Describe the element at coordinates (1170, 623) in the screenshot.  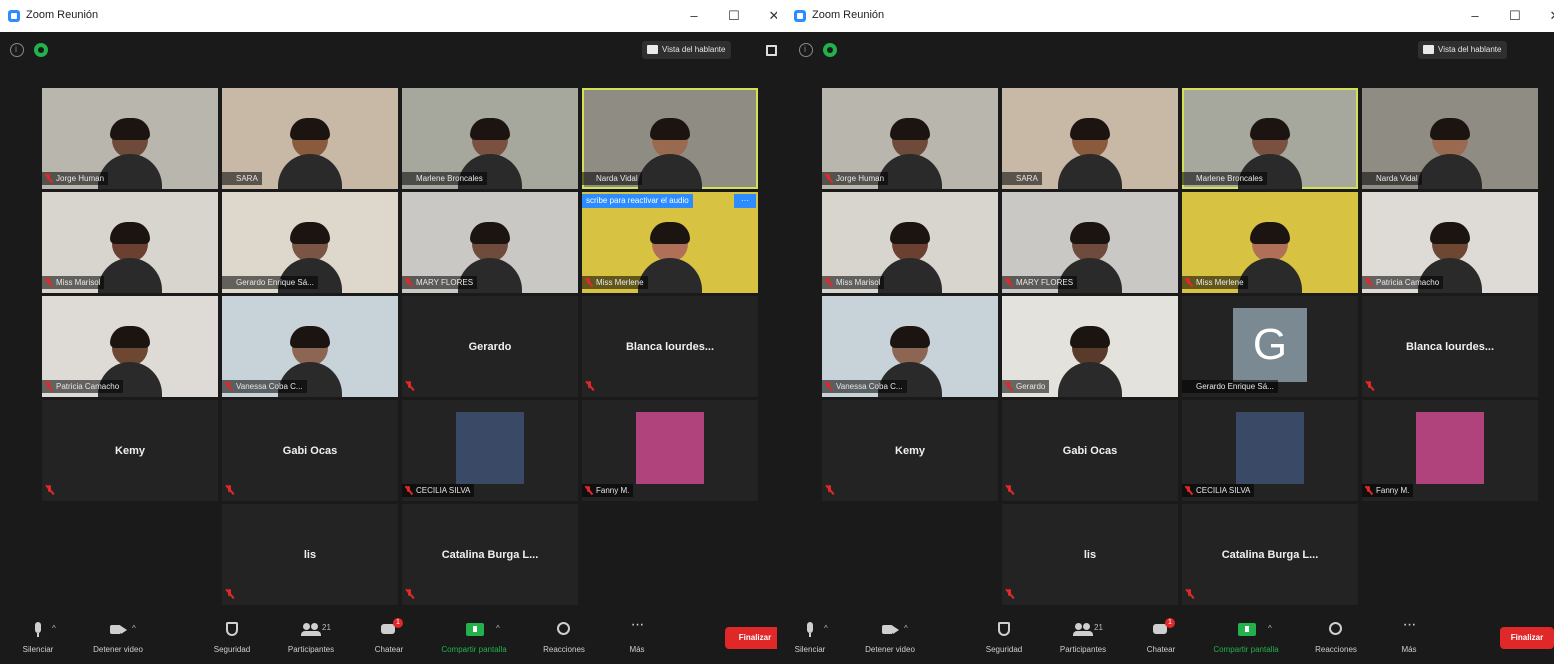
I see `unread-badge: 1` at that location.